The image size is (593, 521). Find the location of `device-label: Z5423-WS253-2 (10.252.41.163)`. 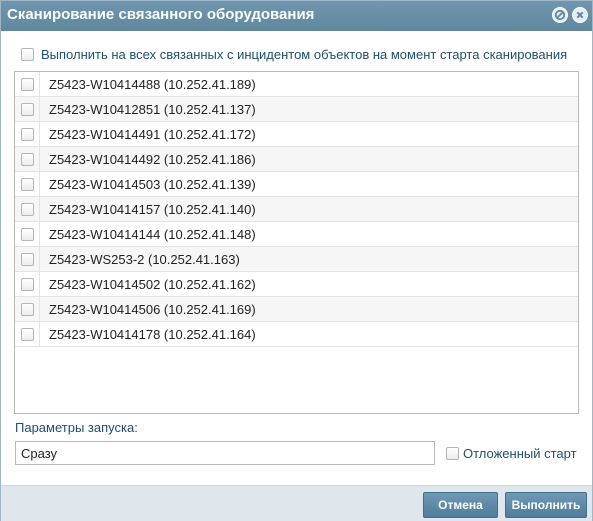

device-label: Z5423-WS253-2 (10.252.41.163) is located at coordinates (144, 259).